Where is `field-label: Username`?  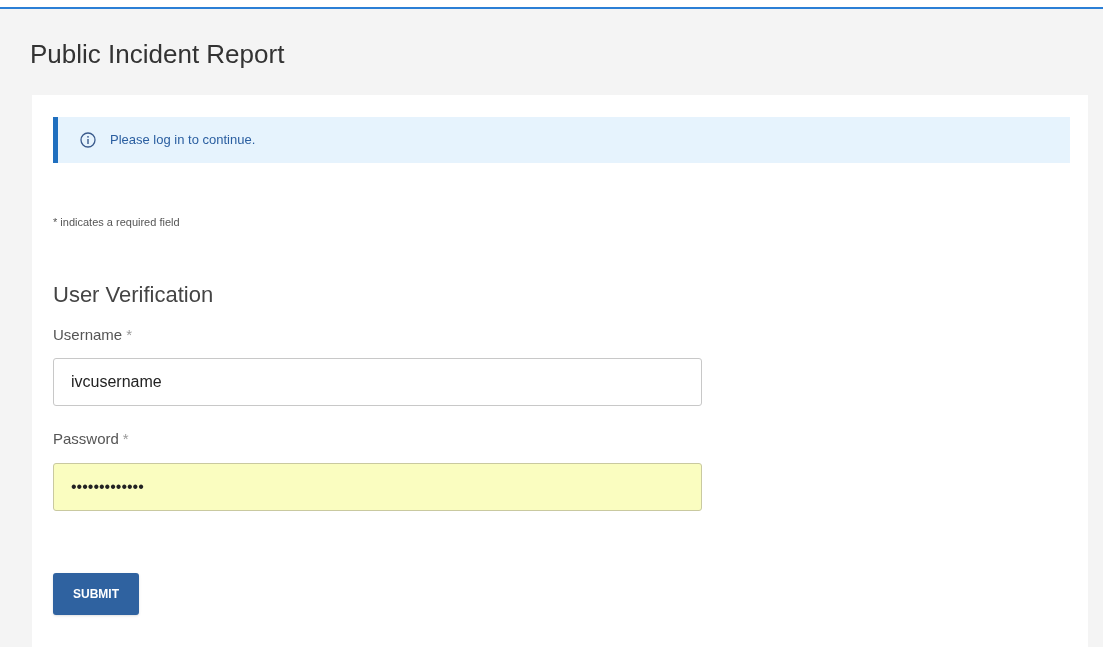 field-label: Username is located at coordinates (88, 334).